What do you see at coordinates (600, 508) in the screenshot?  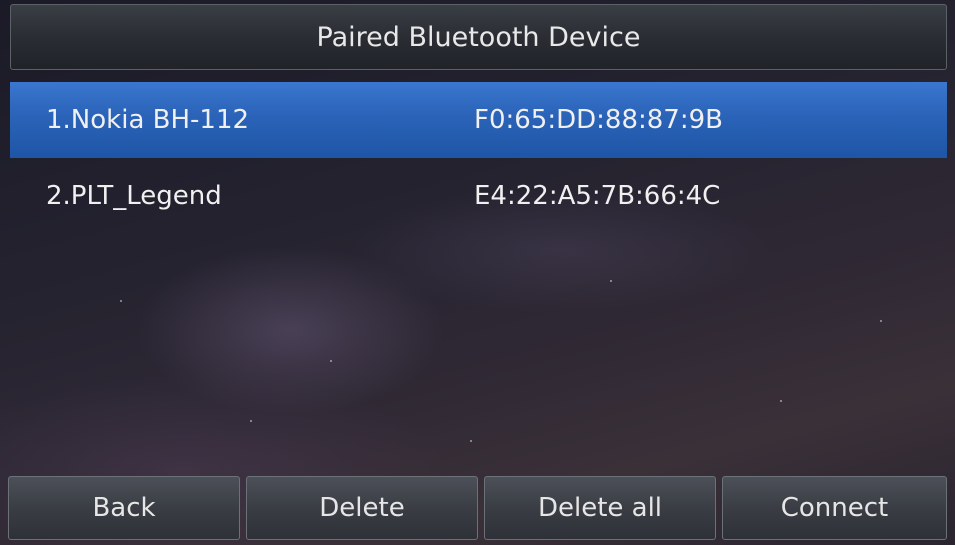 I see `delete-all-button: Delete all` at bounding box center [600, 508].